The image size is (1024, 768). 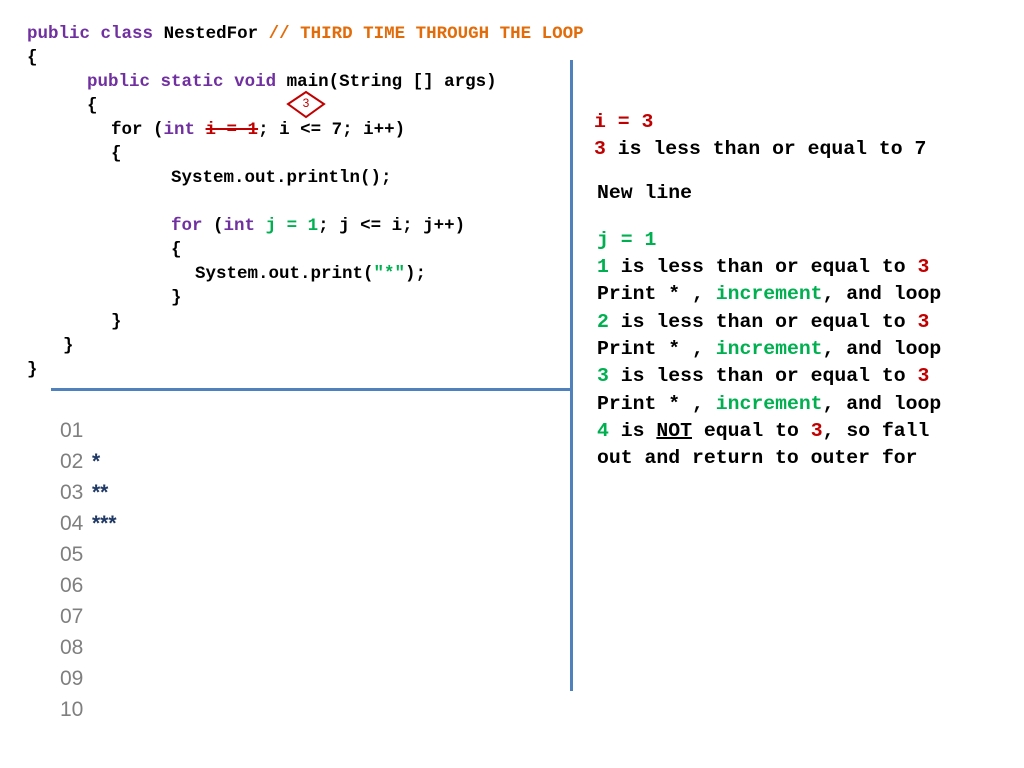 I want to click on line-number: 06, so click(x=72, y=585).